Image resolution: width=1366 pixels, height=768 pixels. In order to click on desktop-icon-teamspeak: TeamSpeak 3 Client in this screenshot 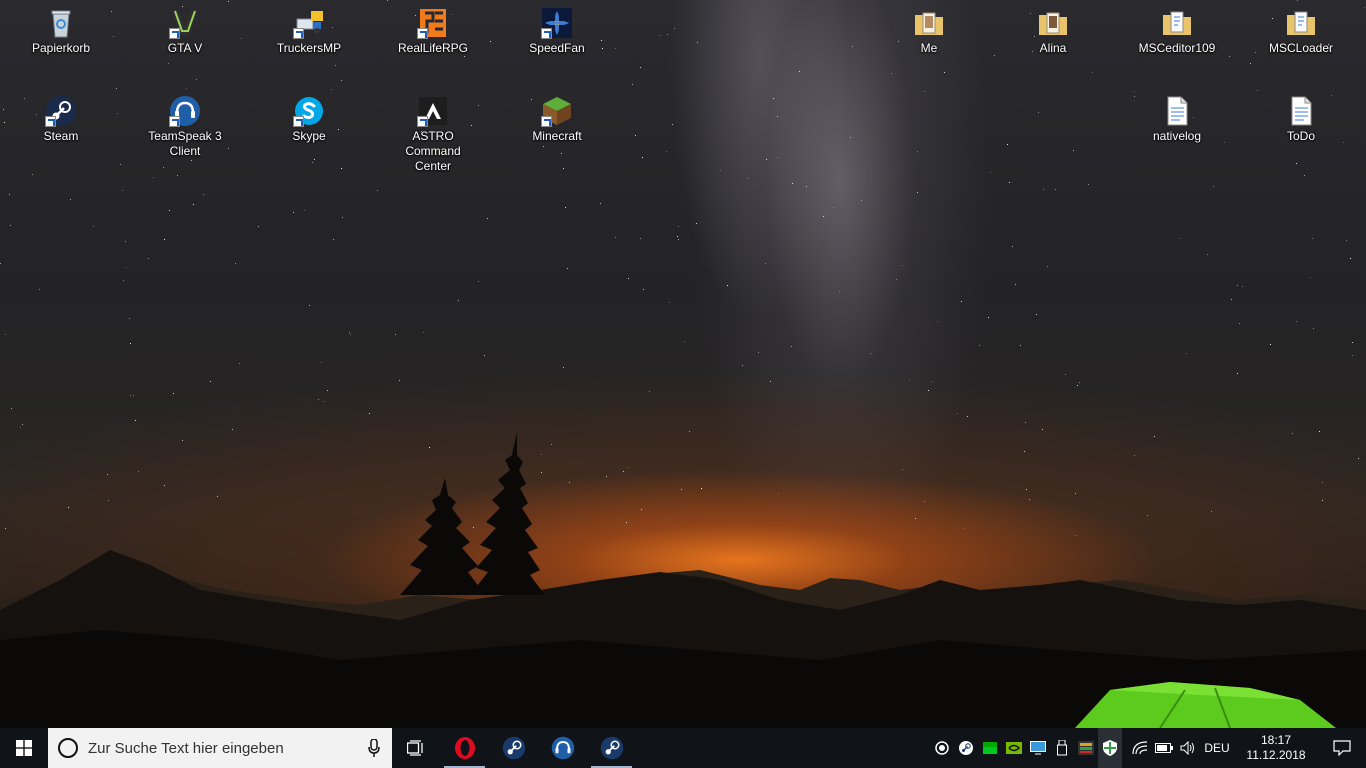, I will do `click(185, 127)`.